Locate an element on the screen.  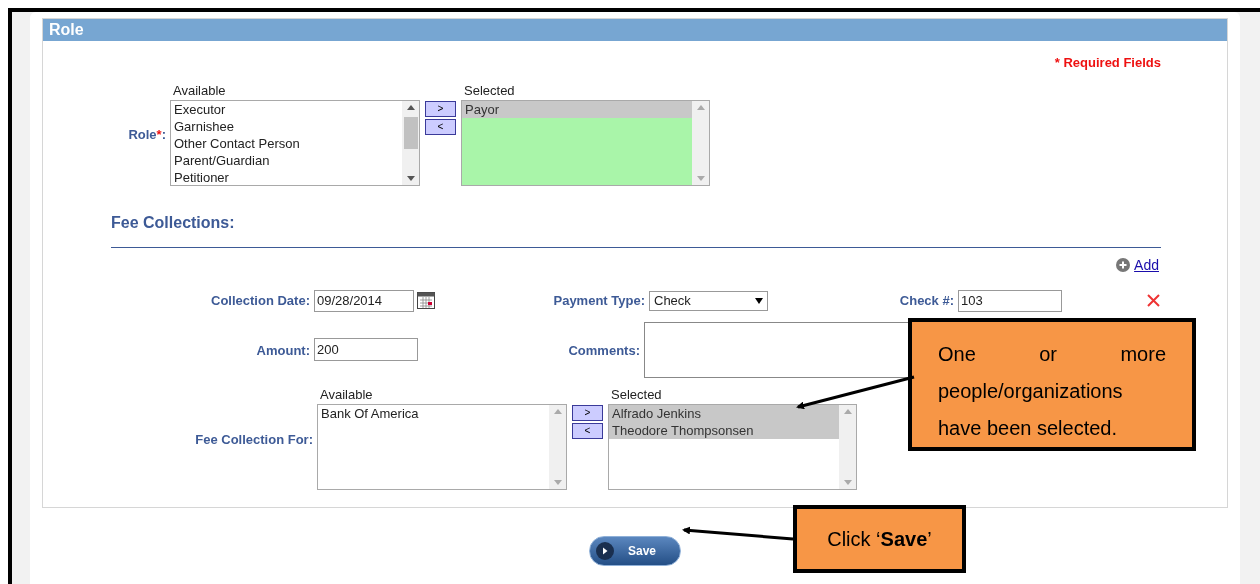
list-option: Other Contact Person is located at coordinates (286, 143).